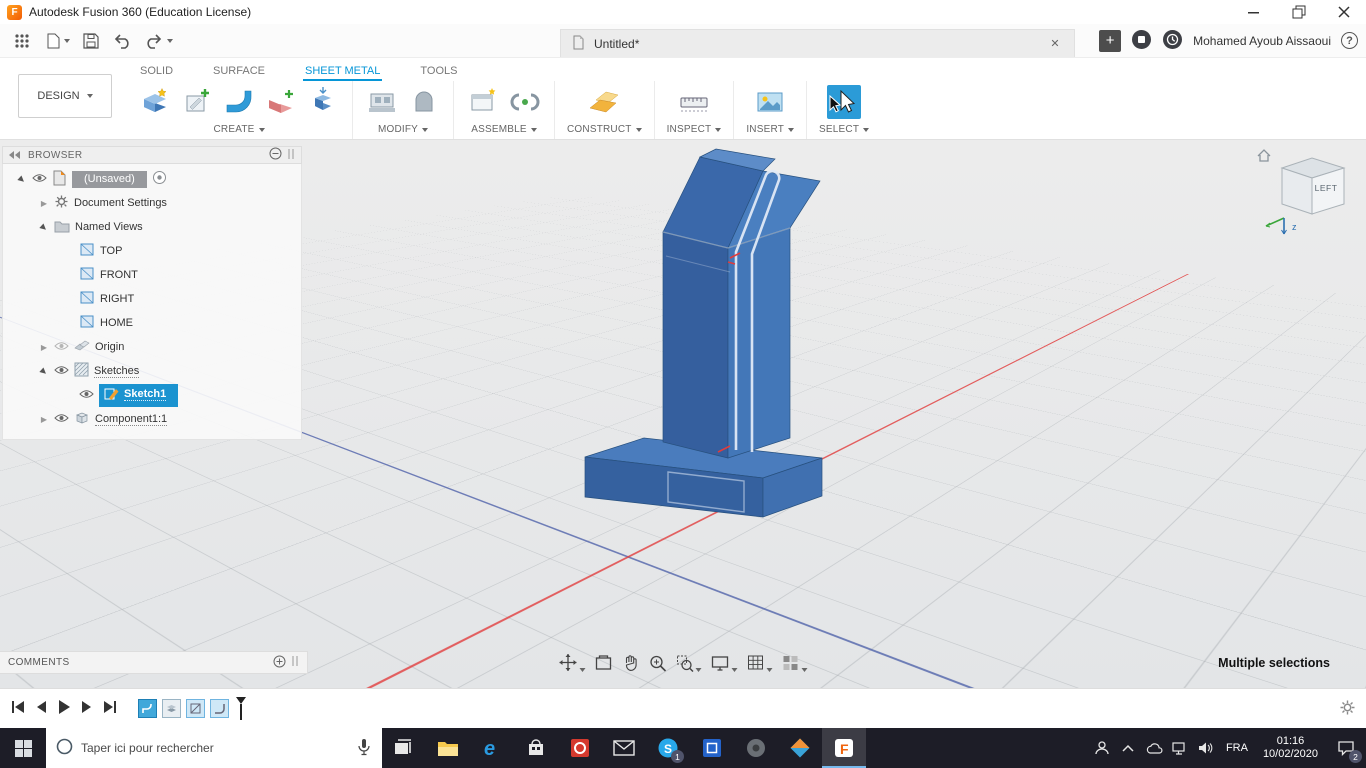 The width and height of the screenshot is (1366, 768). Describe the element at coordinates (1349, 40) in the screenshot. I see `help-icon: ?` at that location.